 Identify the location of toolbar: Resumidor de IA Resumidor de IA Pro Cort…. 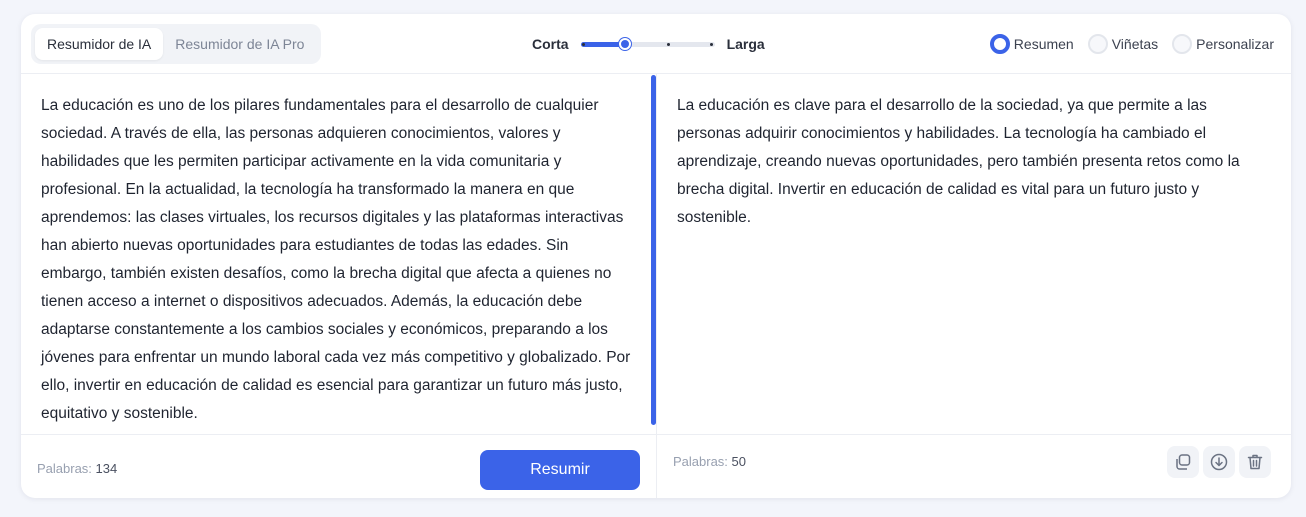
(656, 44).